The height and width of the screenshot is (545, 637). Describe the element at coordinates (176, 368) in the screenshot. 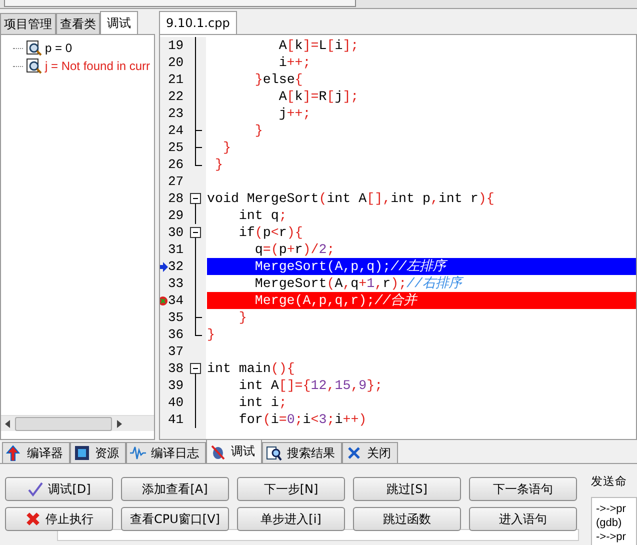

I see `line-number: 38` at that location.